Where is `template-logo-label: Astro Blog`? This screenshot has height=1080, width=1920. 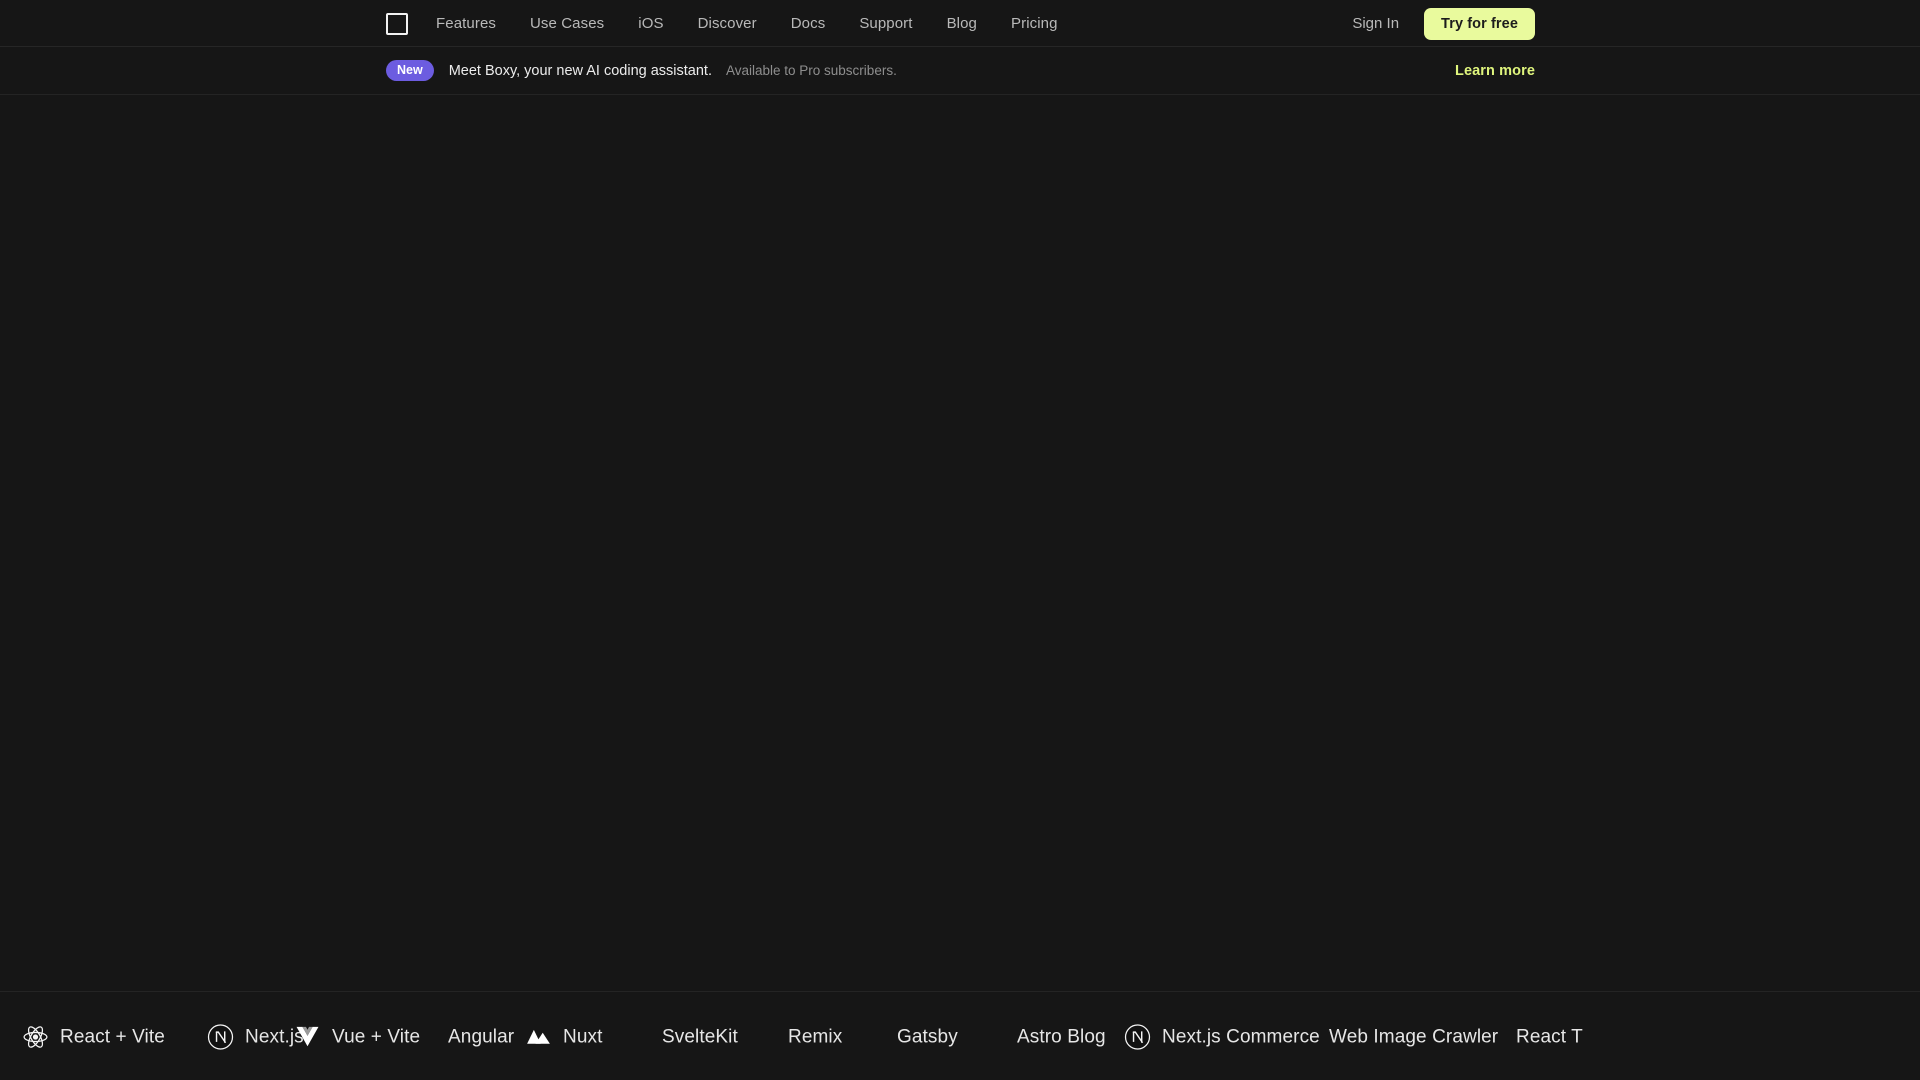 template-logo-label: Astro Blog is located at coordinates (1061, 1036).